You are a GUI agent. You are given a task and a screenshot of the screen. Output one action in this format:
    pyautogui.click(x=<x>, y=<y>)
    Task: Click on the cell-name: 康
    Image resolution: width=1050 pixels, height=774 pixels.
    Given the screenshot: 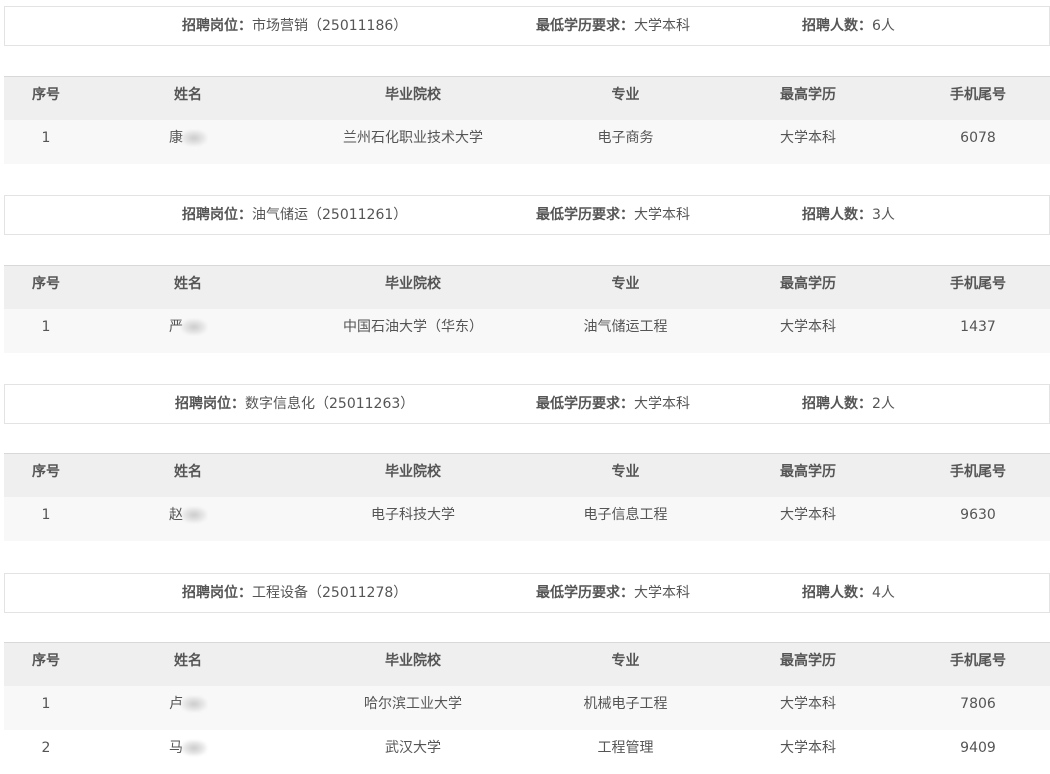 What is the action you would take?
    pyautogui.click(x=188, y=142)
    